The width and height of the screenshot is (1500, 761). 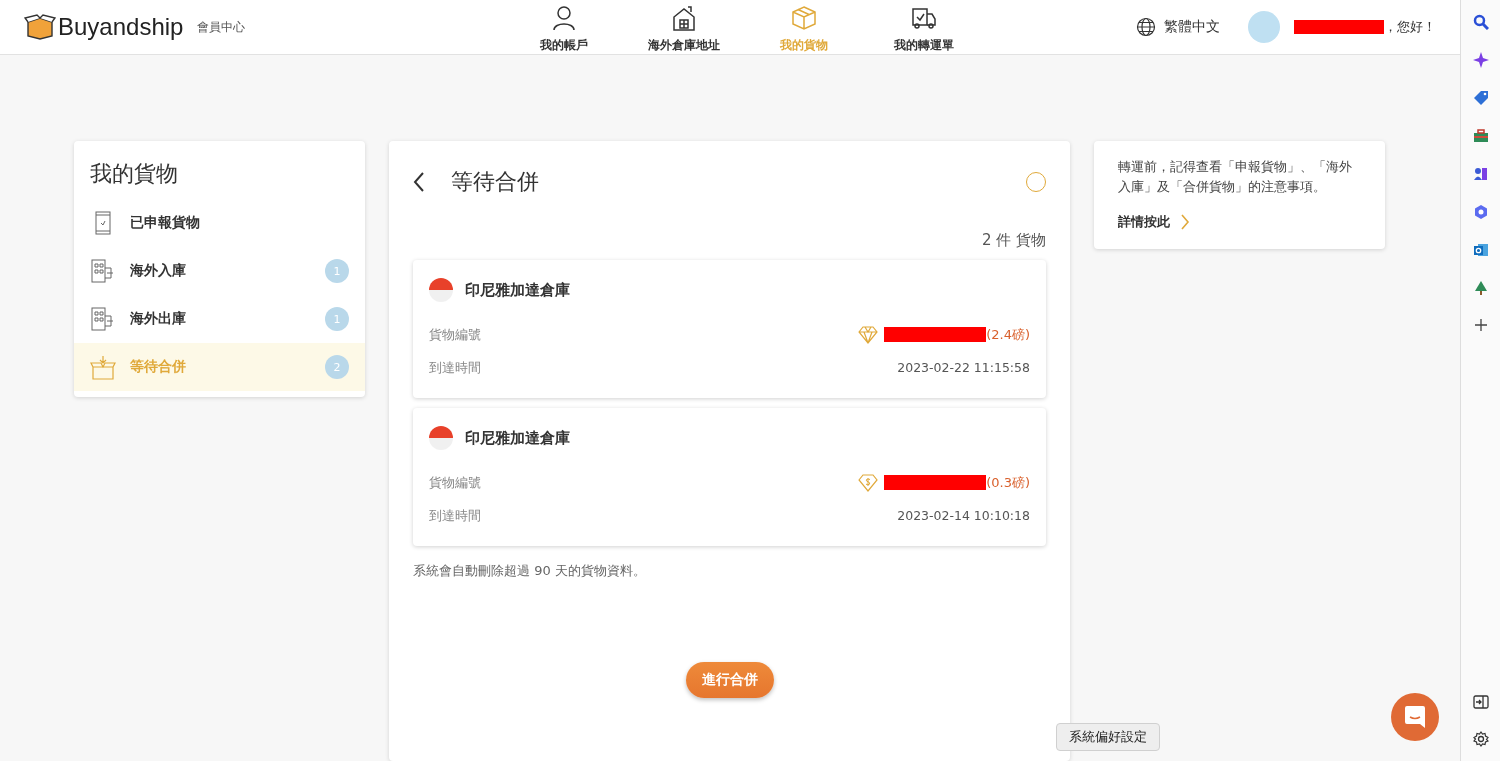 What do you see at coordinates (1480, 702) in the screenshot?
I see `sidebar-toggle-icon` at bounding box center [1480, 702].